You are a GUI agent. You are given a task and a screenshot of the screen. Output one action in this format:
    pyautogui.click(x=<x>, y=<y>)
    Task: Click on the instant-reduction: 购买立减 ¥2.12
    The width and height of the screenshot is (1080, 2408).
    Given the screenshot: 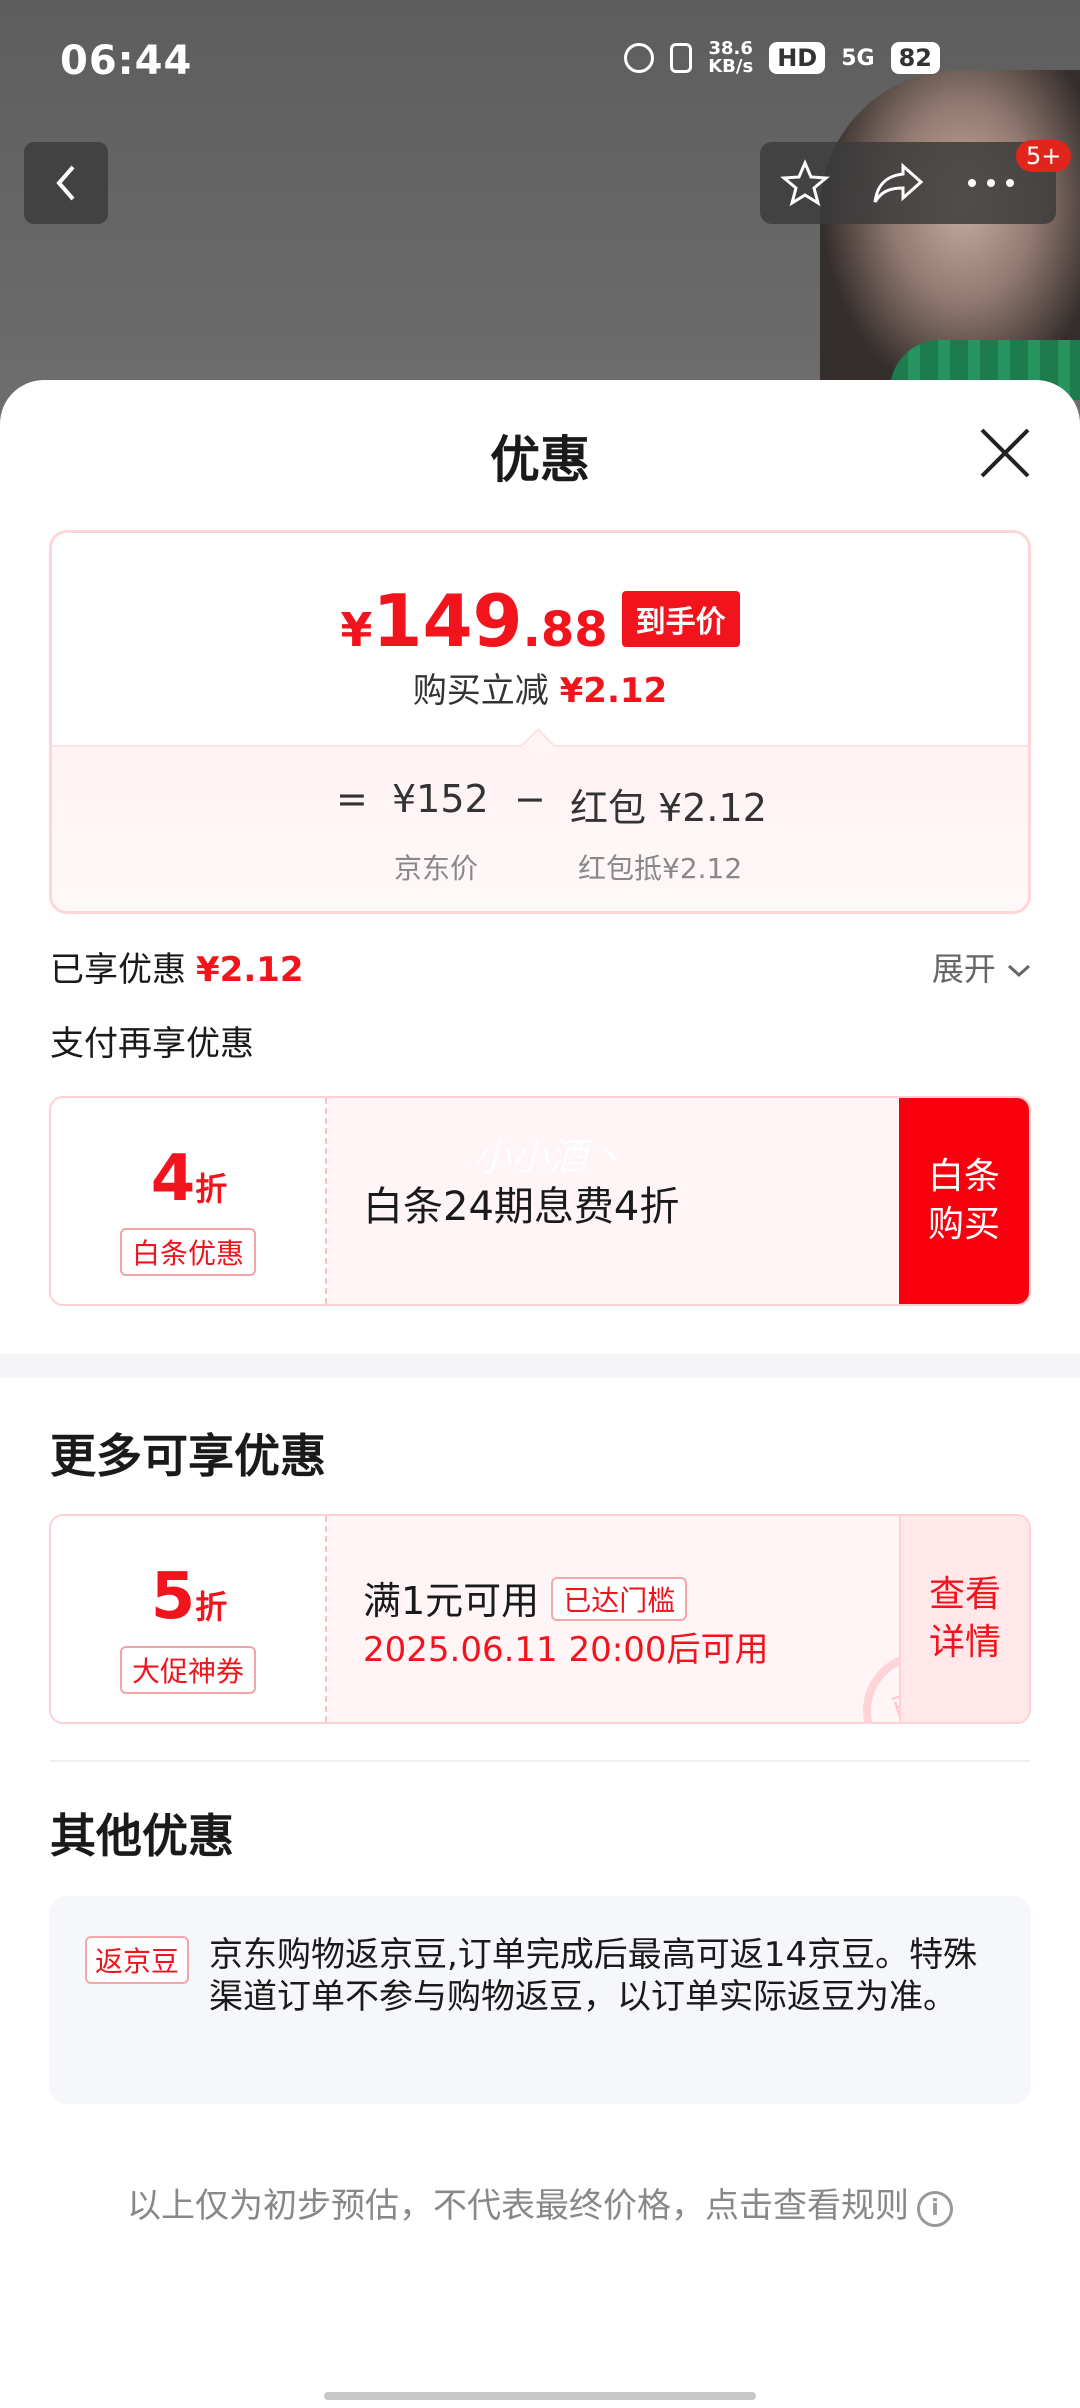 What is the action you would take?
    pyautogui.click(x=540, y=691)
    